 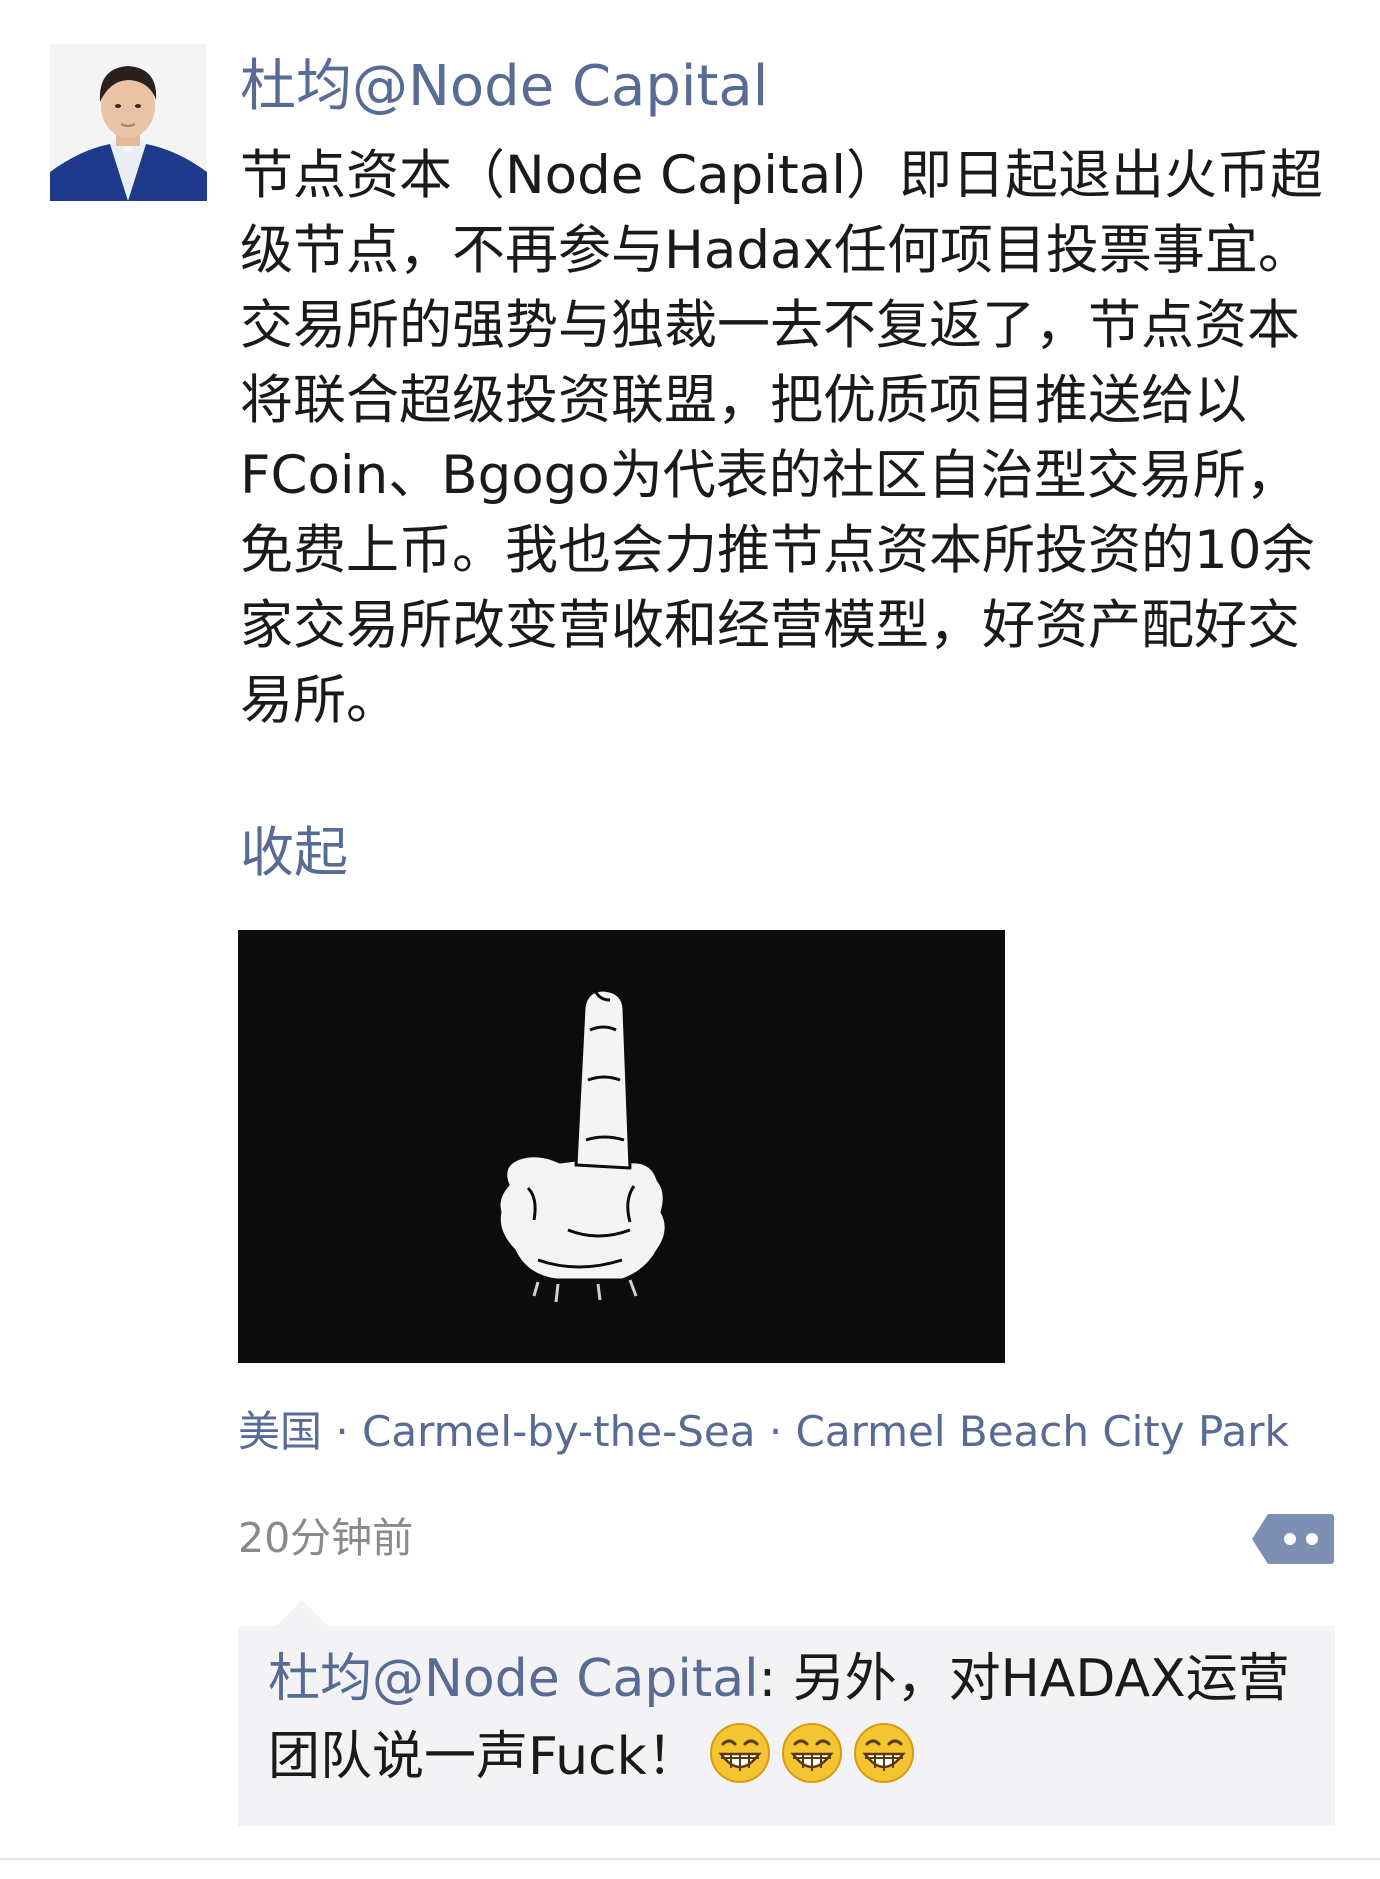 I want to click on comment-pointer, so click(x=302, y=1613).